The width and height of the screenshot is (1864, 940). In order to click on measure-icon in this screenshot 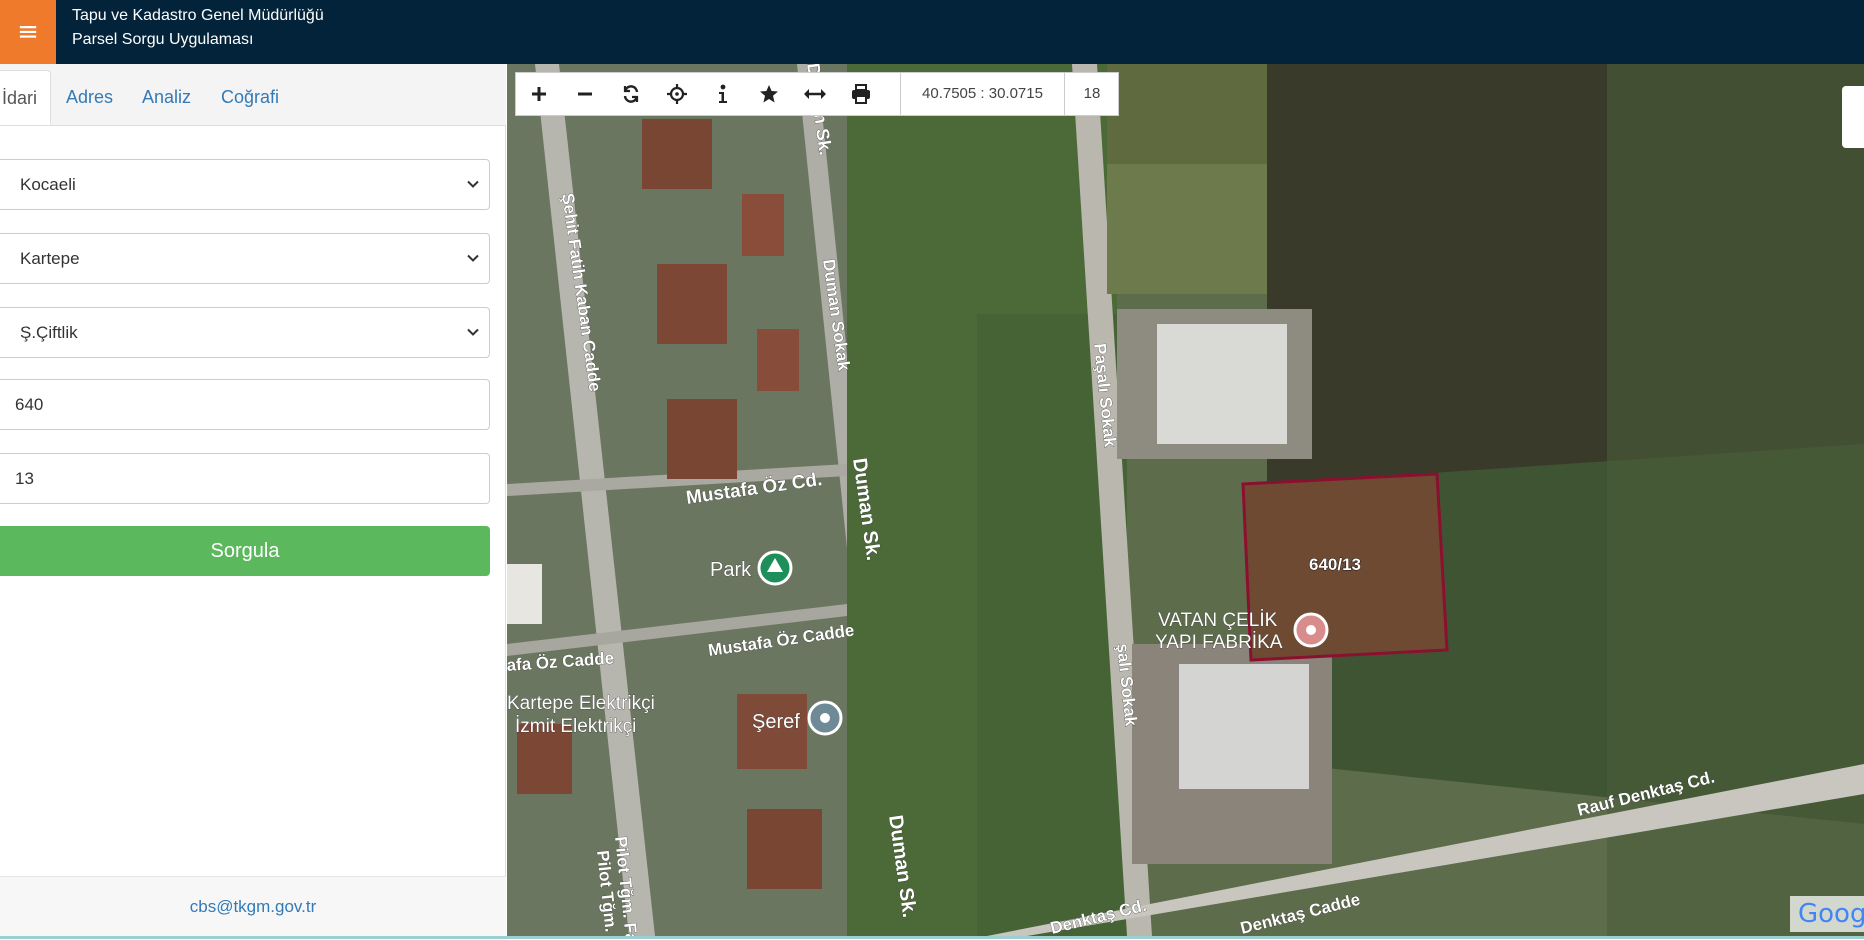, I will do `click(815, 94)`.